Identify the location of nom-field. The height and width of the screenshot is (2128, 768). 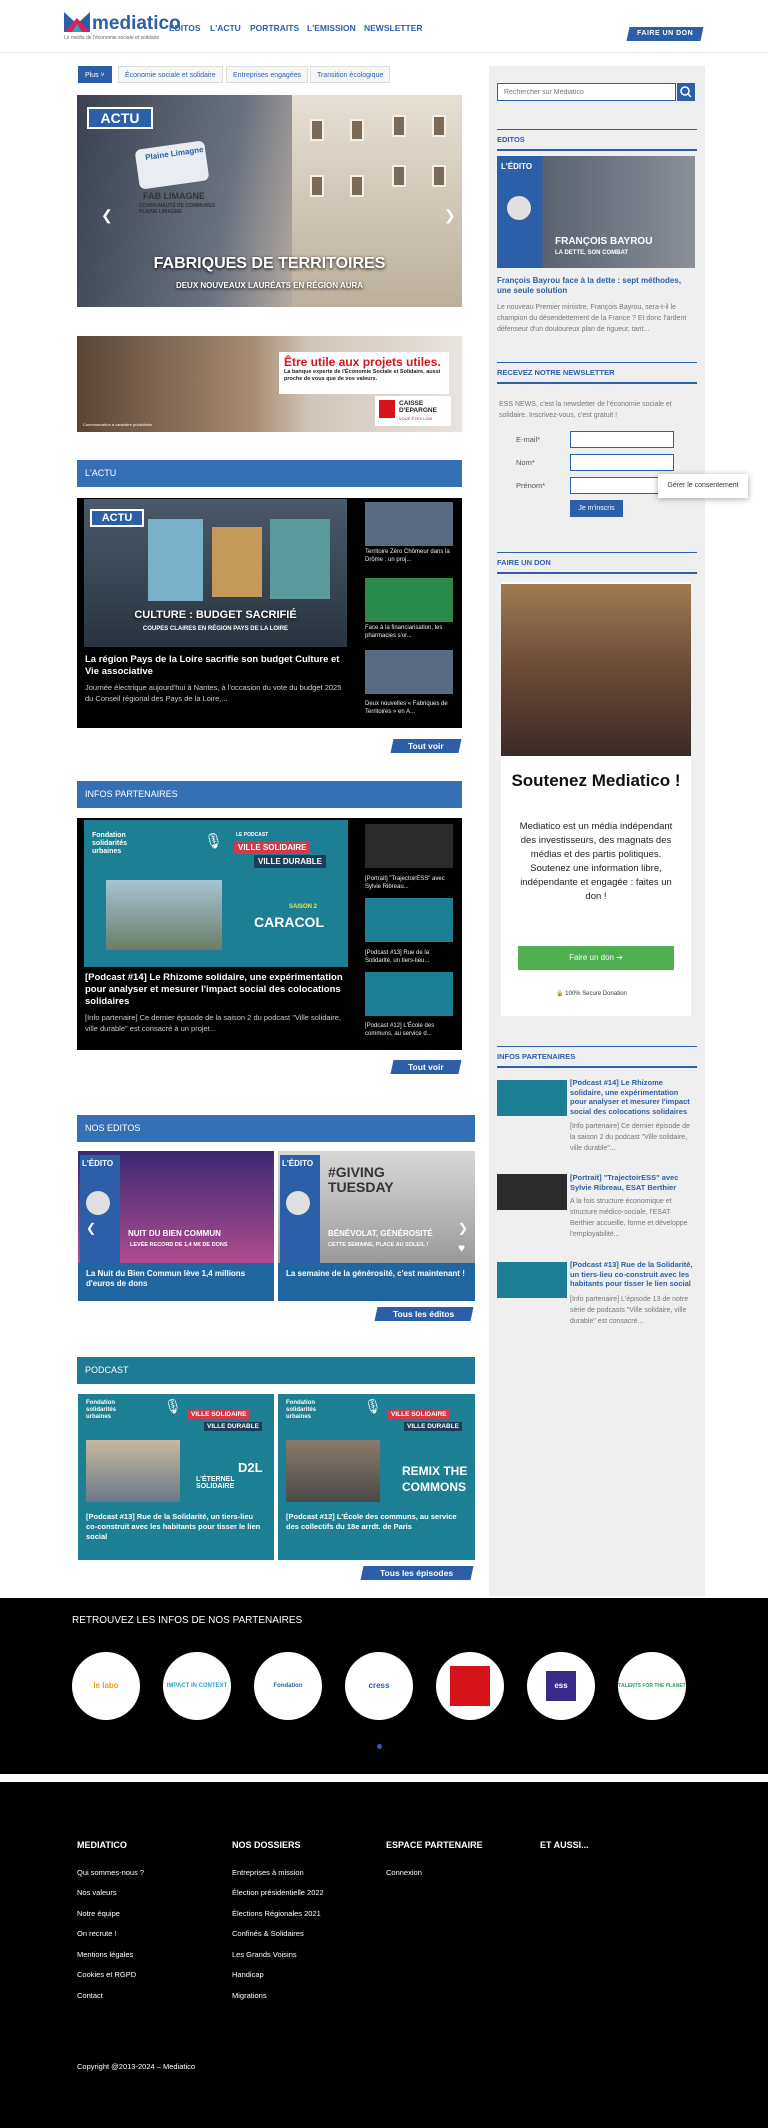
(622, 462).